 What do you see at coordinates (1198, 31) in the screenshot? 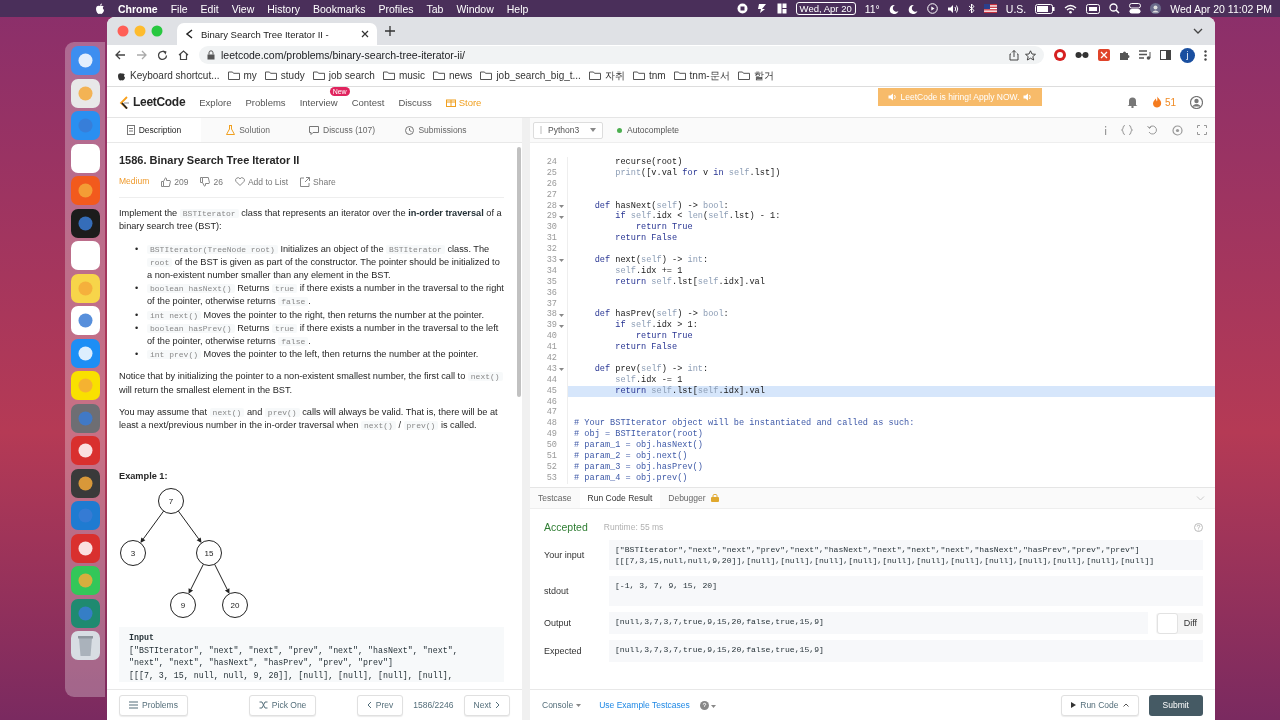
I see `chevron-down-icon` at bounding box center [1198, 31].